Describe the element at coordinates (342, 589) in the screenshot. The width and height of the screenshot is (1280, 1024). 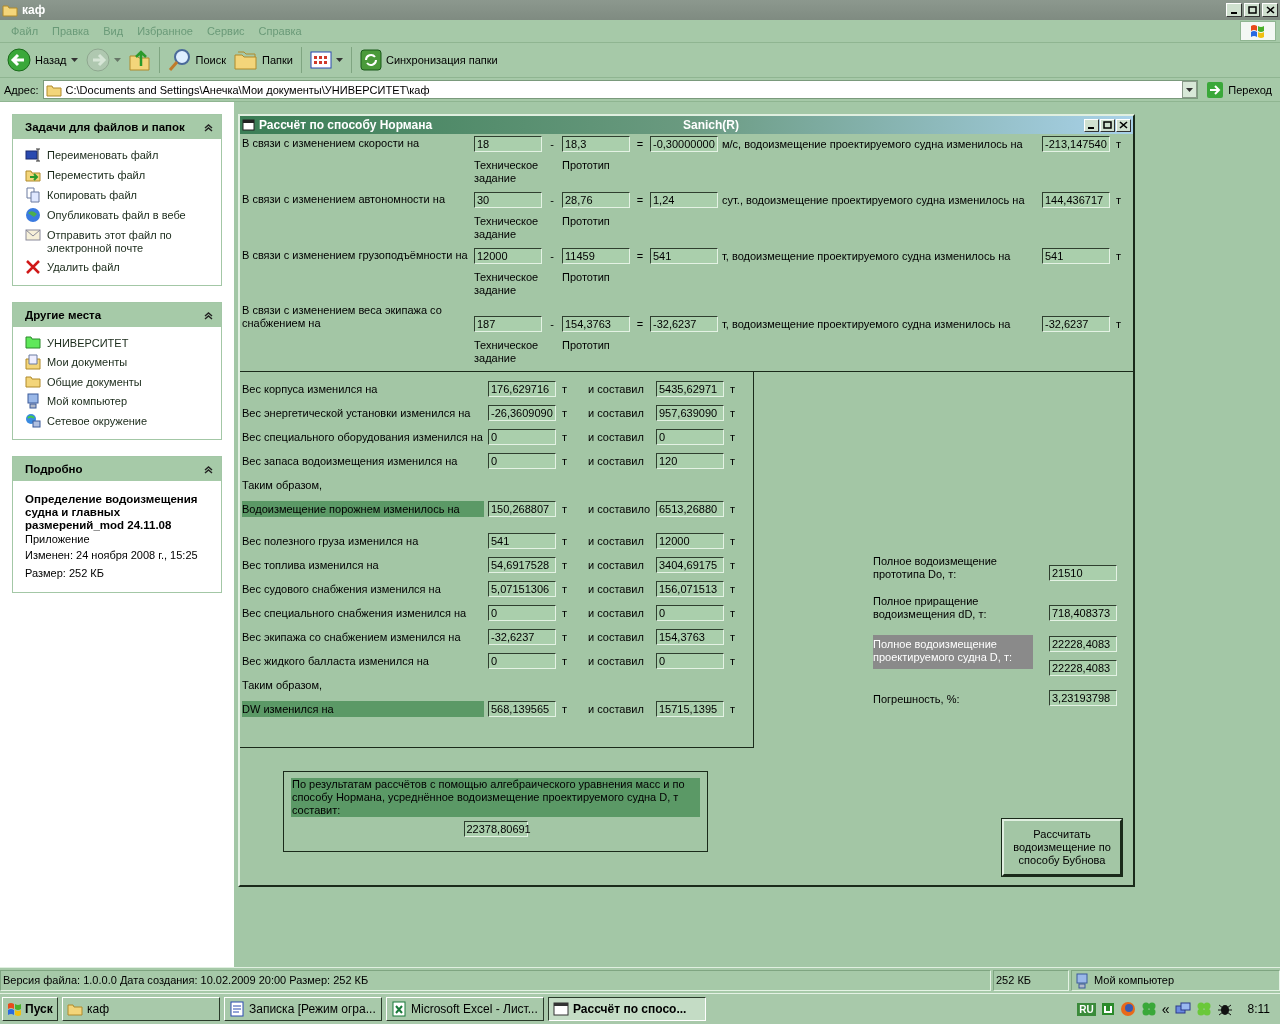
I see `field-label: Вес судового снабжения изменился на` at that location.